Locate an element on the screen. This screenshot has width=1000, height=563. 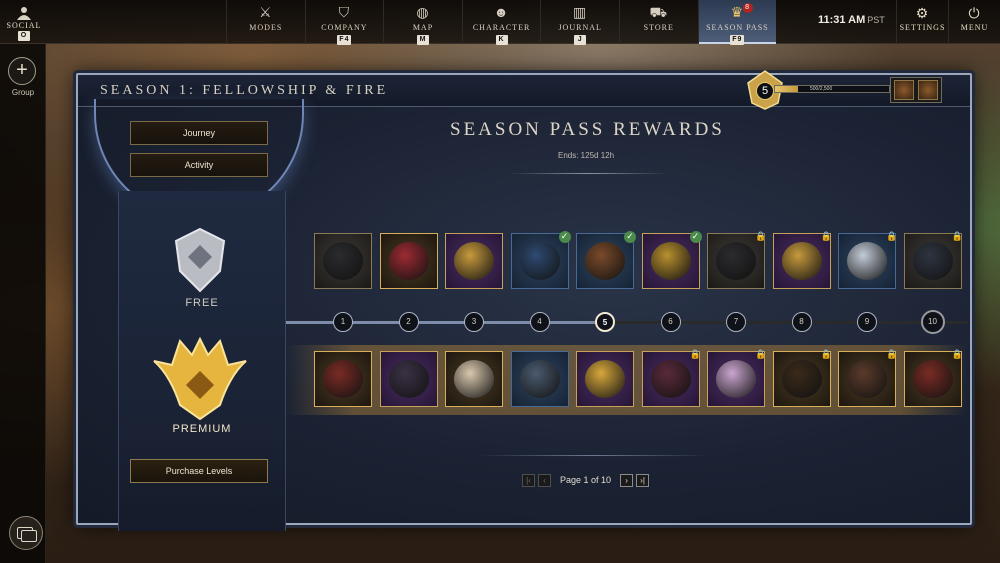
level-node-7: 7 is located at coordinates (736, 322).